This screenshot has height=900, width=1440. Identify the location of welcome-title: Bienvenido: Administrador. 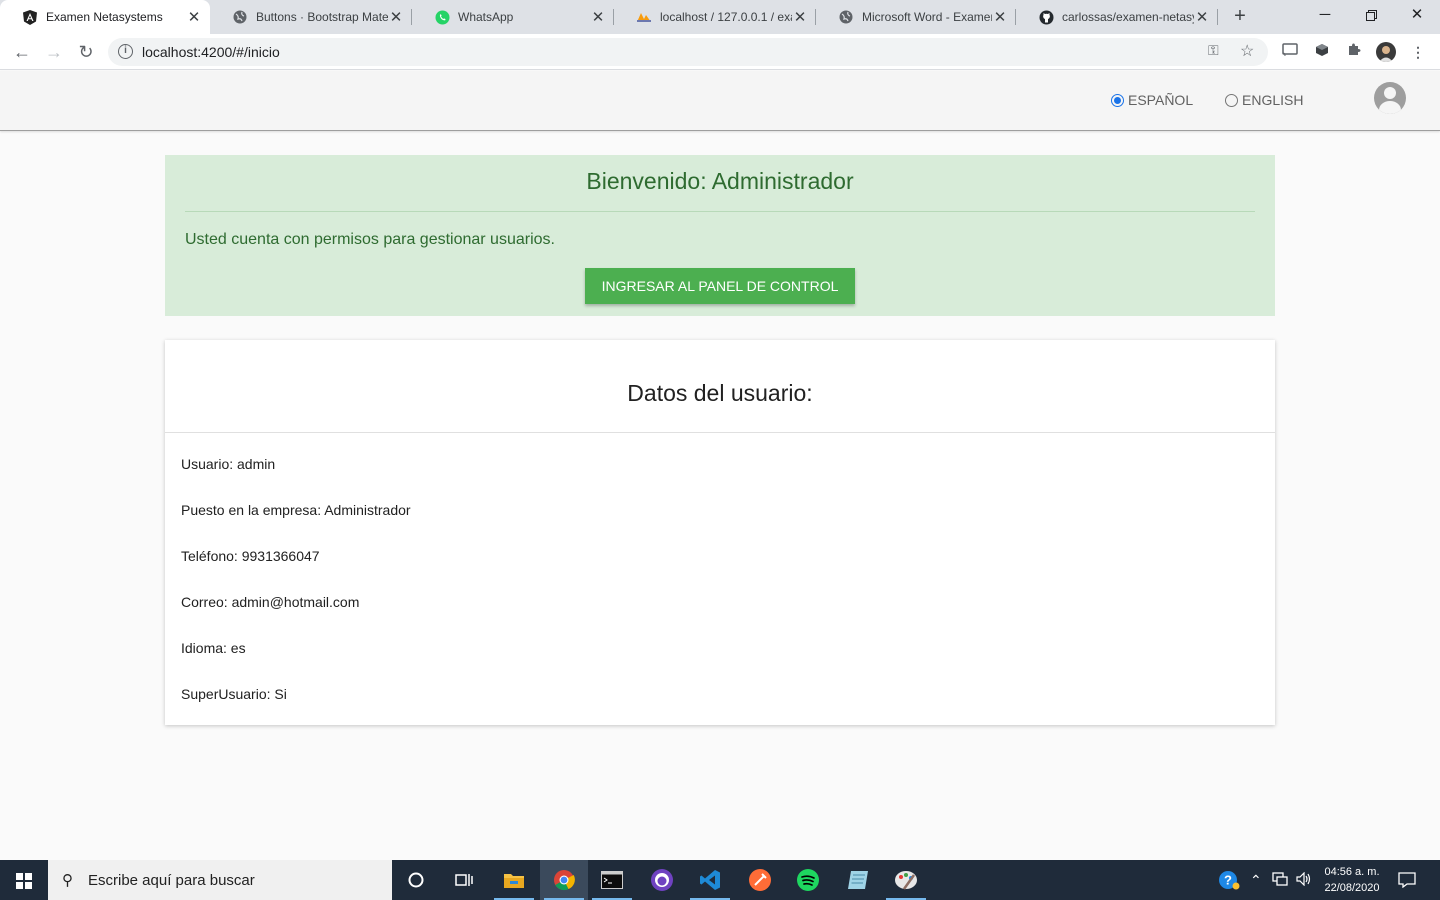
(720, 181).